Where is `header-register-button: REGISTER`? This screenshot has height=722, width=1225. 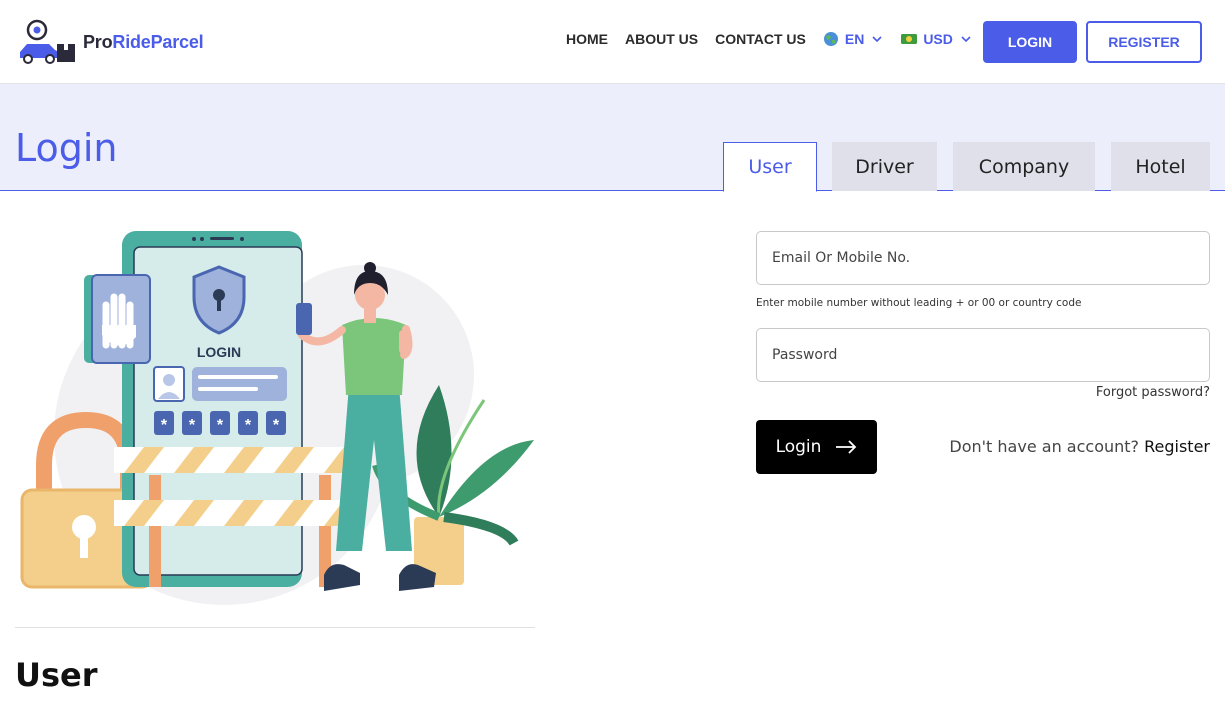 header-register-button: REGISTER is located at coordinates (1144, 42).